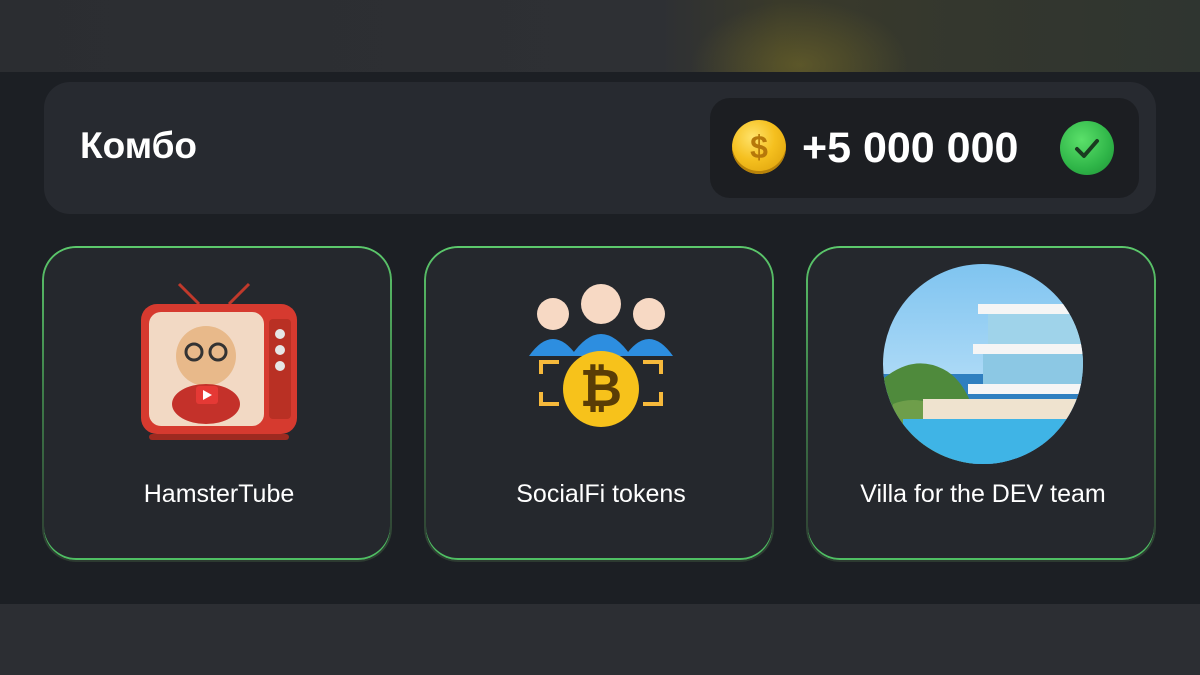  I want to click on combo-card-socialfi-tokens: ₿ SocialFi tokens, so click(599, 404).